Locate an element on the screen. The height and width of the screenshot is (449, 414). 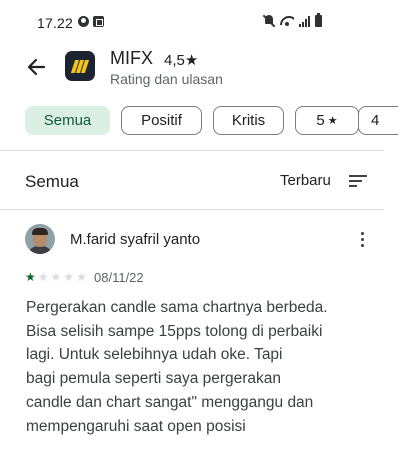
page-subtitle: Rating dan ulasan is located at coordinates (166, 79).